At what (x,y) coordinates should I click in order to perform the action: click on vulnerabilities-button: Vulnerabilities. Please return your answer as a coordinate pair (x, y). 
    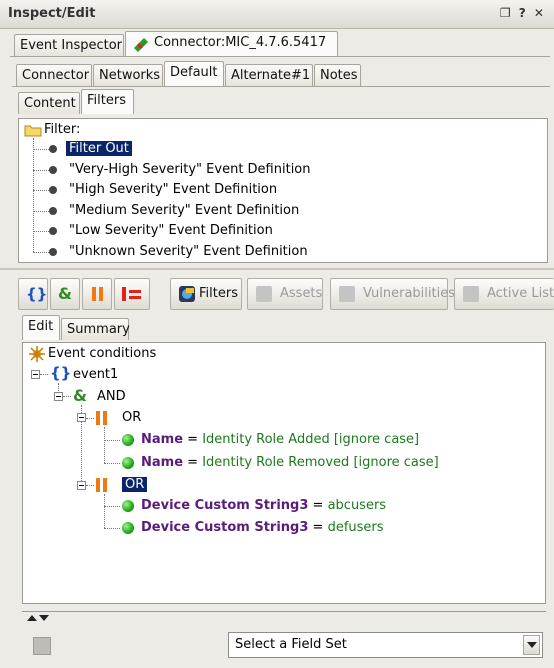
    Looking at the image, I should click on (392, 294).